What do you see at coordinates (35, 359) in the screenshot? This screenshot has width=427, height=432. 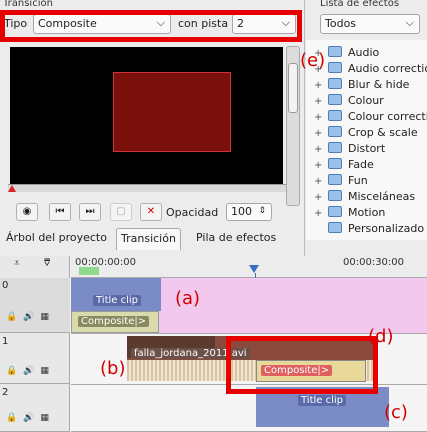 I see `track-header-1: 1 🔒🔊▦` at bounding box center [35, 359].